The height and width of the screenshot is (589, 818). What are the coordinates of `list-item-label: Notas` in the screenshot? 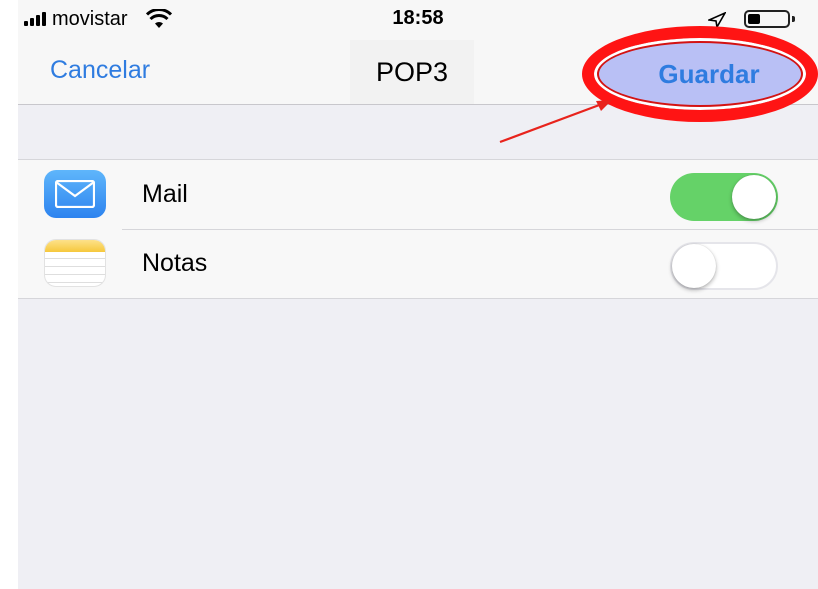 It's located at (175, 263).